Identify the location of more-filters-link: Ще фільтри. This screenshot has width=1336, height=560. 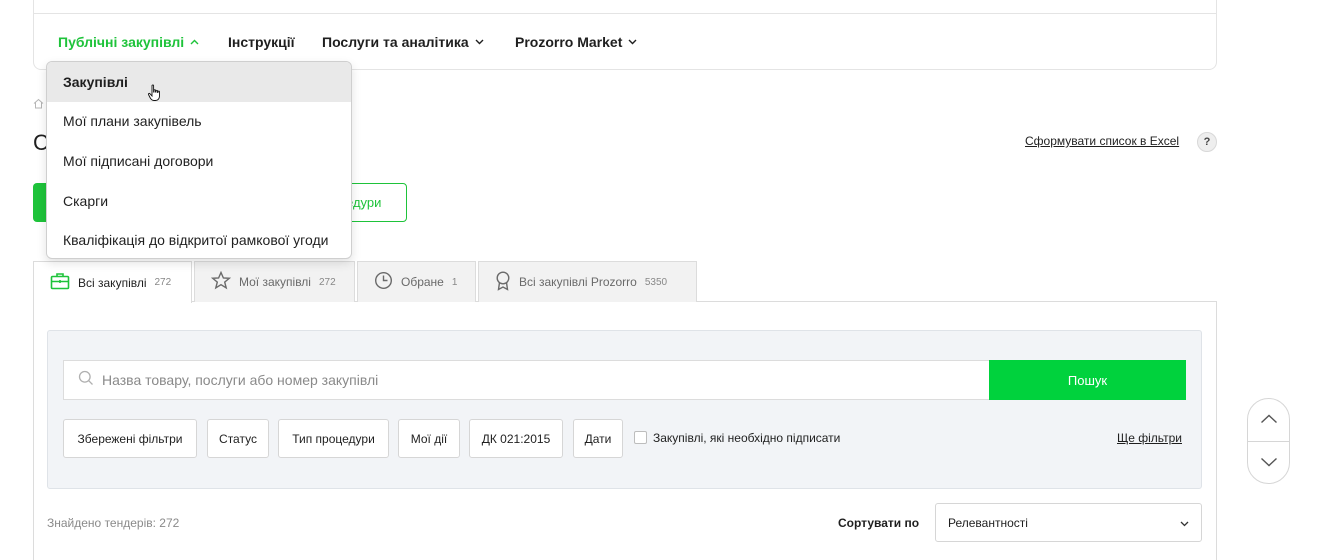
(1149, 438).